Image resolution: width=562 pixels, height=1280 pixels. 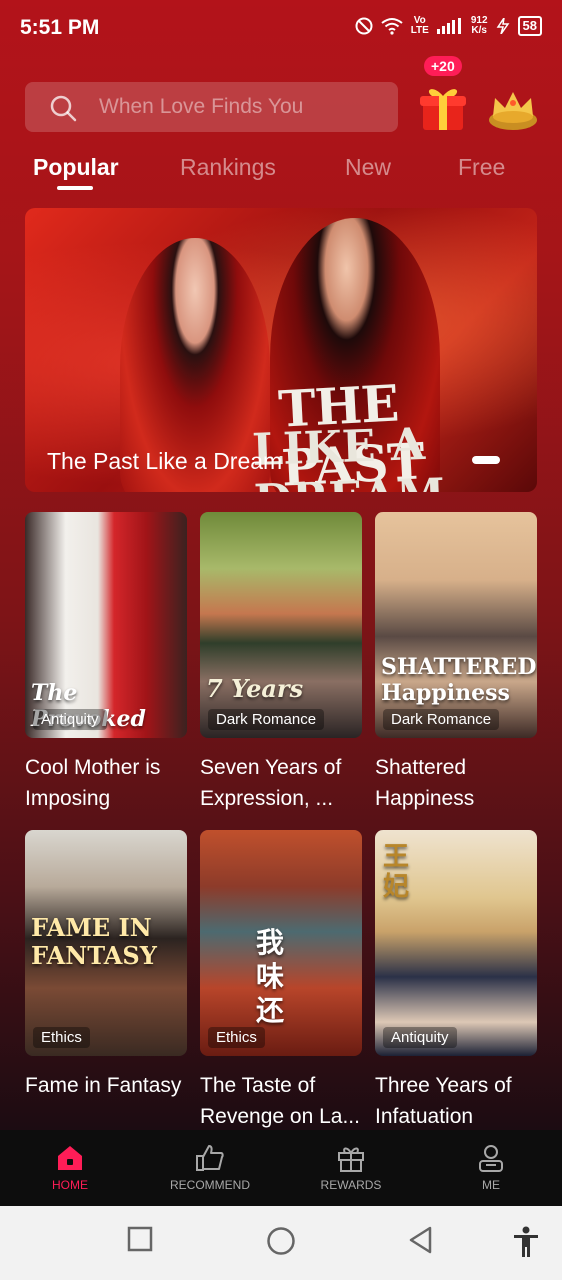 I want to click on drama-cover: FAME IN FANTASY Ethics, so click(x=106, y=943).